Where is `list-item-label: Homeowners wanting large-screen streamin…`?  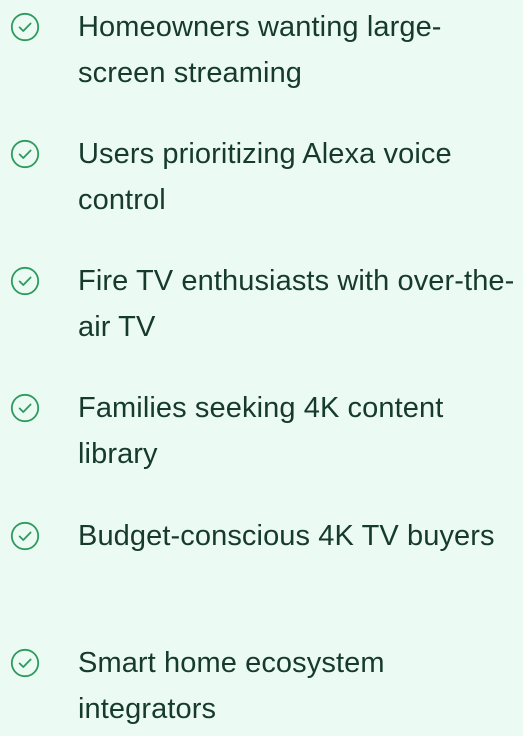
list-item-label: Homeowners wanting large-screen streamin… is located at coordinates (260, 50).